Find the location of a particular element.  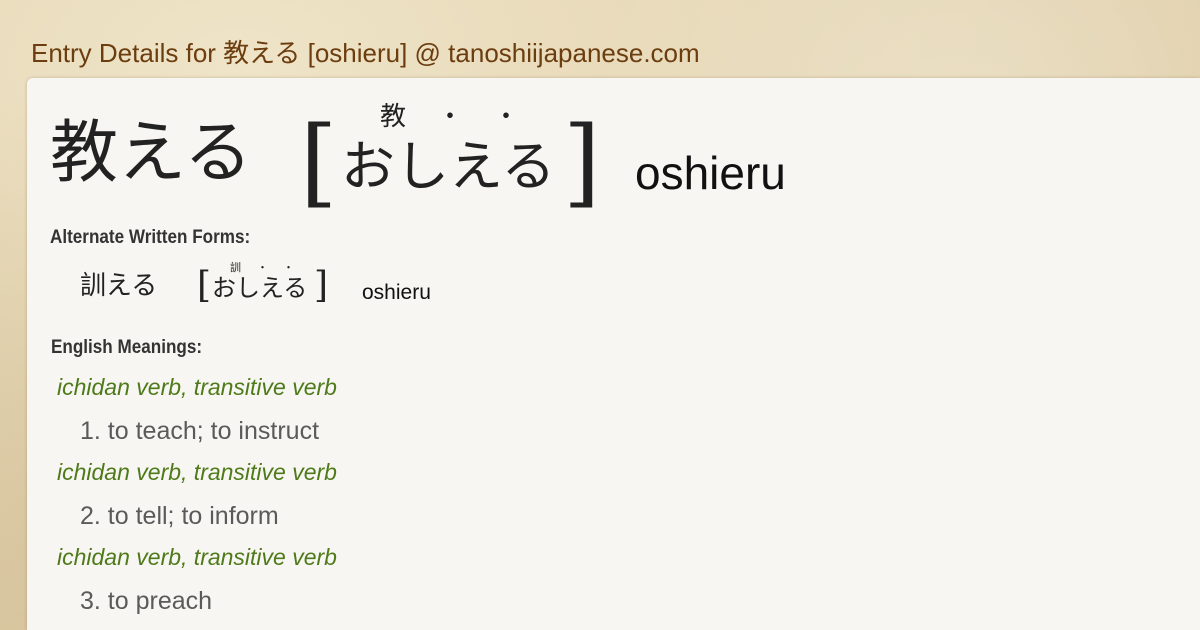

bracket-open: [ is located at coordinates (319, 162).